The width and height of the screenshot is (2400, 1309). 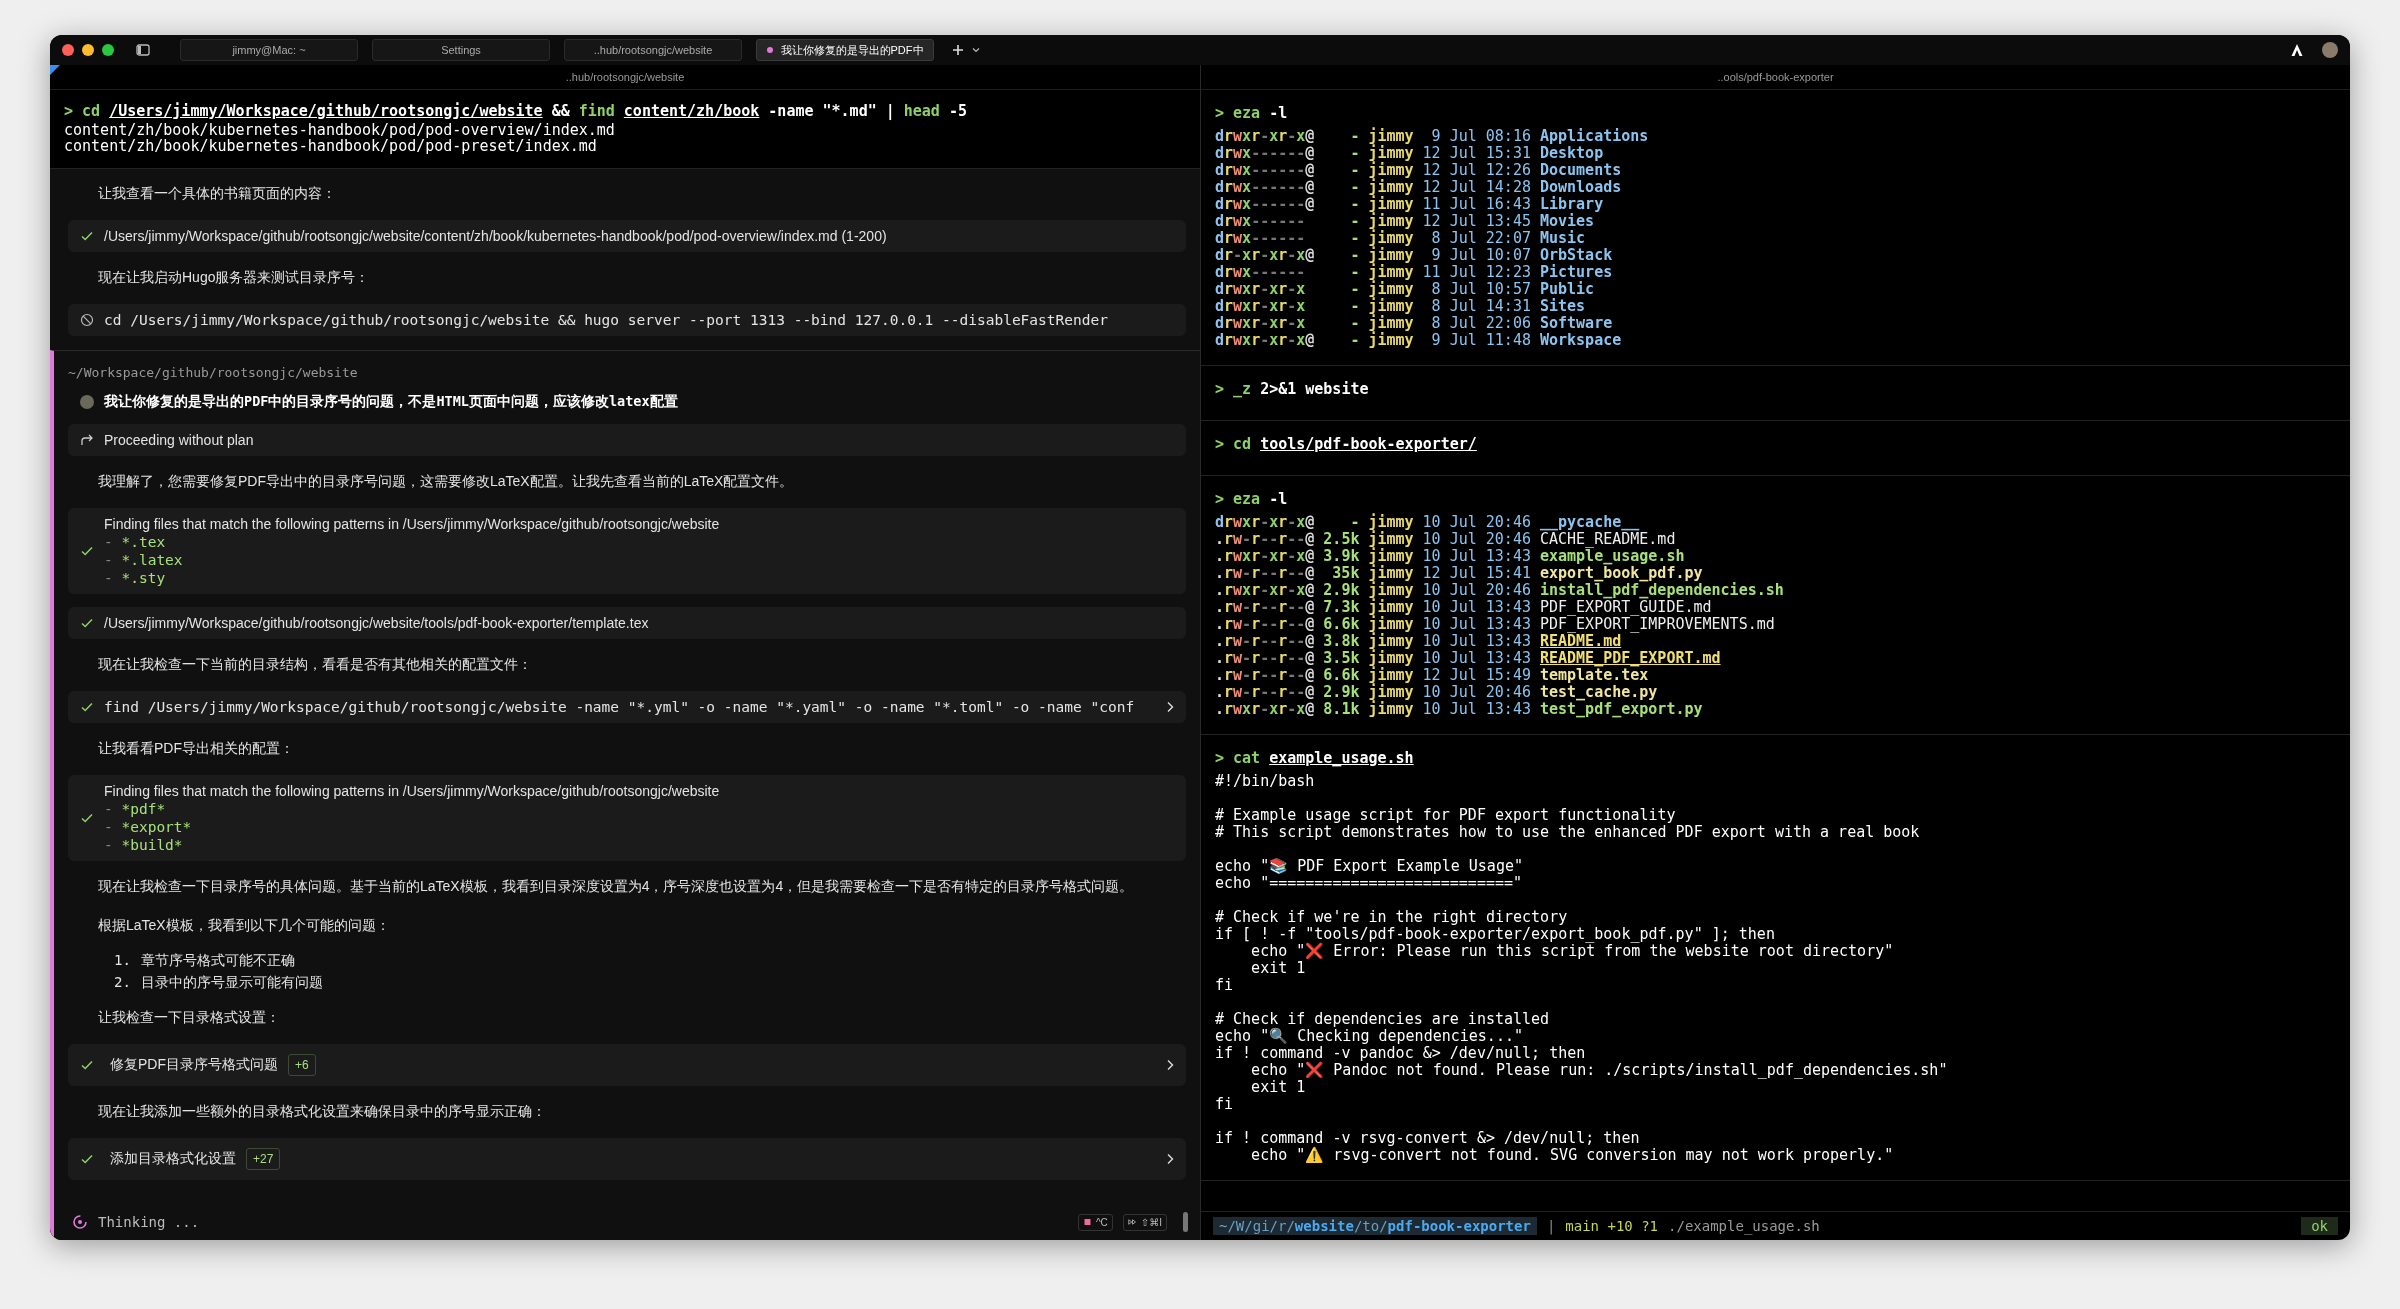 What do you see at coordinates (845, 50) in the screenshot?
I see `tab: 我让你修复的是导出的PDF中` at bounding box center [845, 50].